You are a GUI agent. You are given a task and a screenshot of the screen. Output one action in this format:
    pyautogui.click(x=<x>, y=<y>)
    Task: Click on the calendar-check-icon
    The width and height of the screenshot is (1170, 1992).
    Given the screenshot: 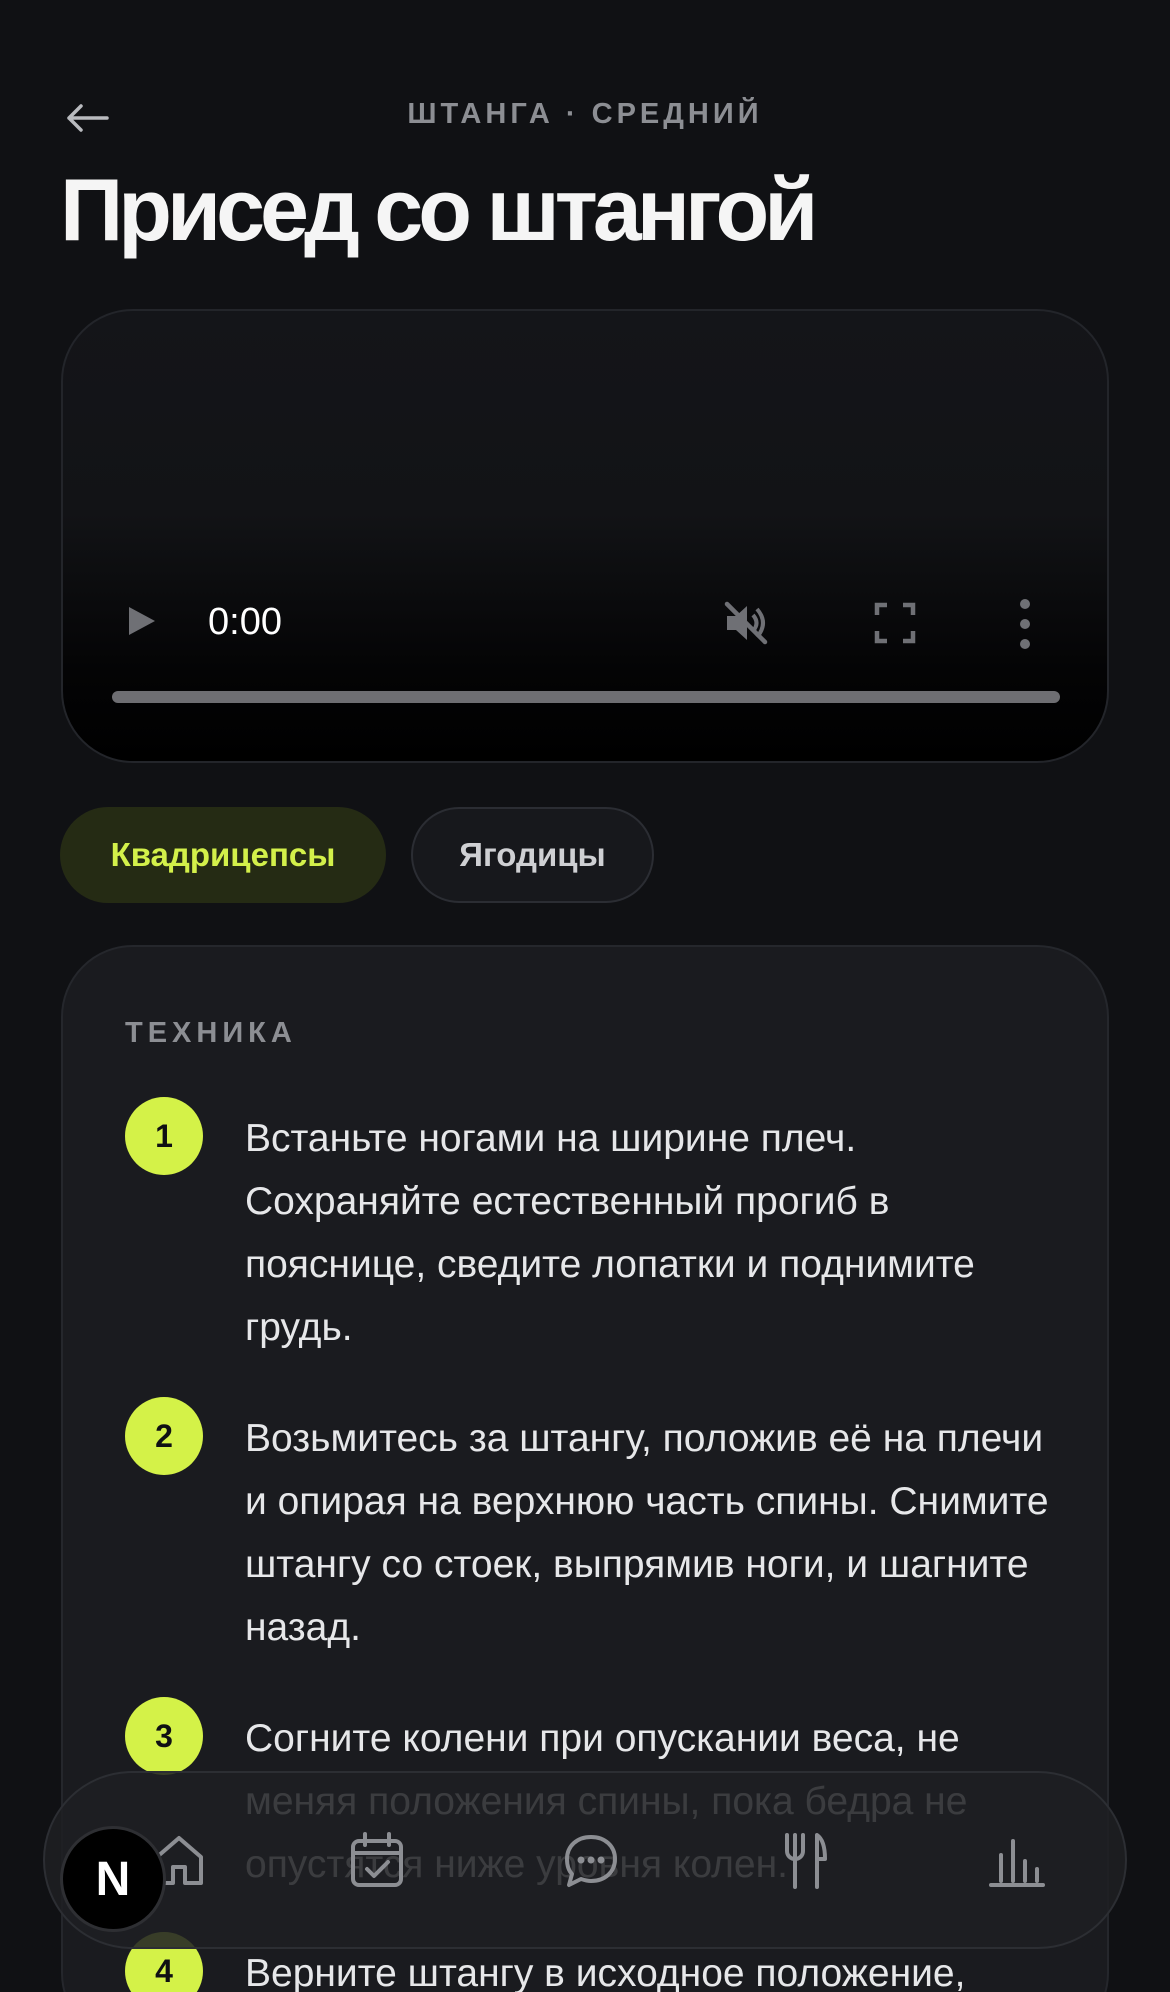 What is the action you would take?
    pyautogui.click(x=377, y=1861)
    